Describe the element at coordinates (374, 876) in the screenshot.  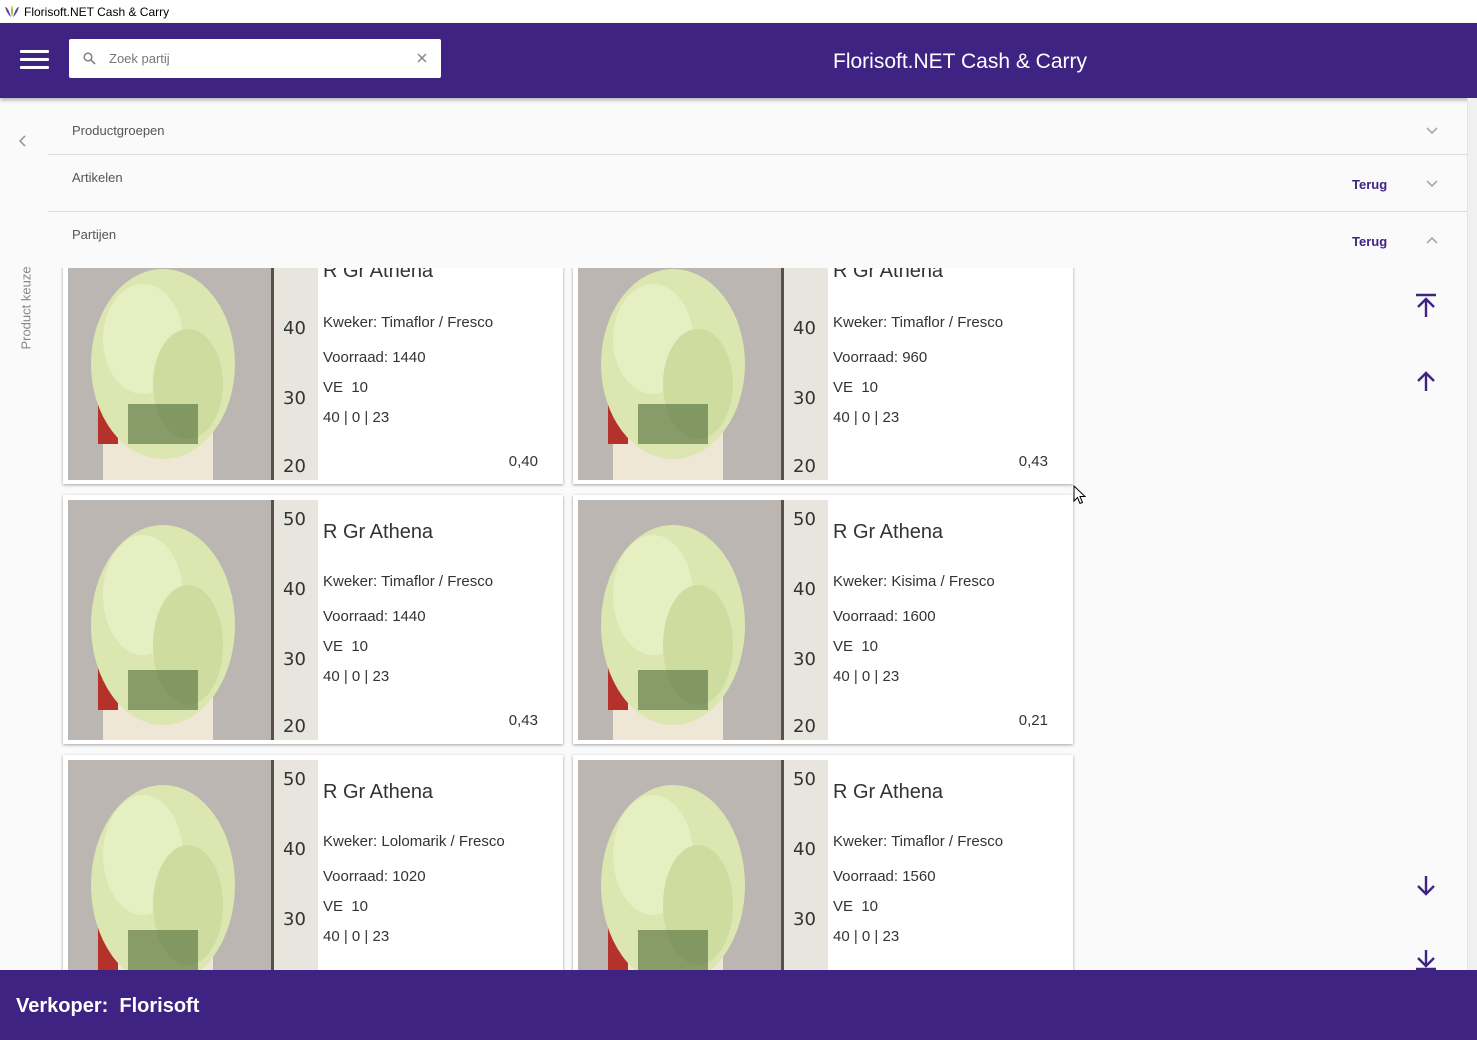
I see `lot-stock: Voorraad: 1020` at that location.